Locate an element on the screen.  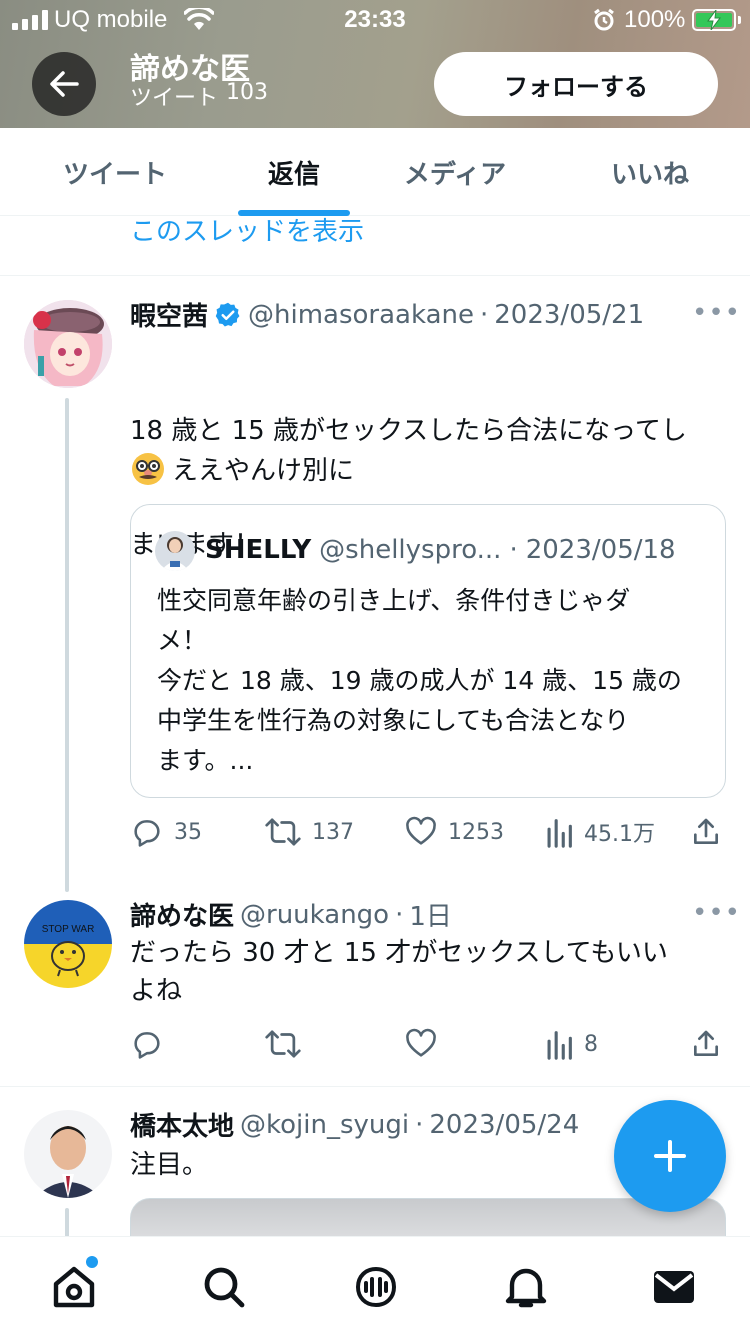
tweet-header: 橋本太地 @kojin_syugi · 2023/05/24 is located at coordinates (354, 1124).